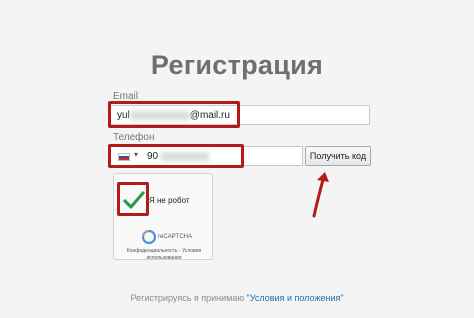 This screenshot has height=318, width=474. I want to click on arrow-annotation-icon, so click(320, 195).